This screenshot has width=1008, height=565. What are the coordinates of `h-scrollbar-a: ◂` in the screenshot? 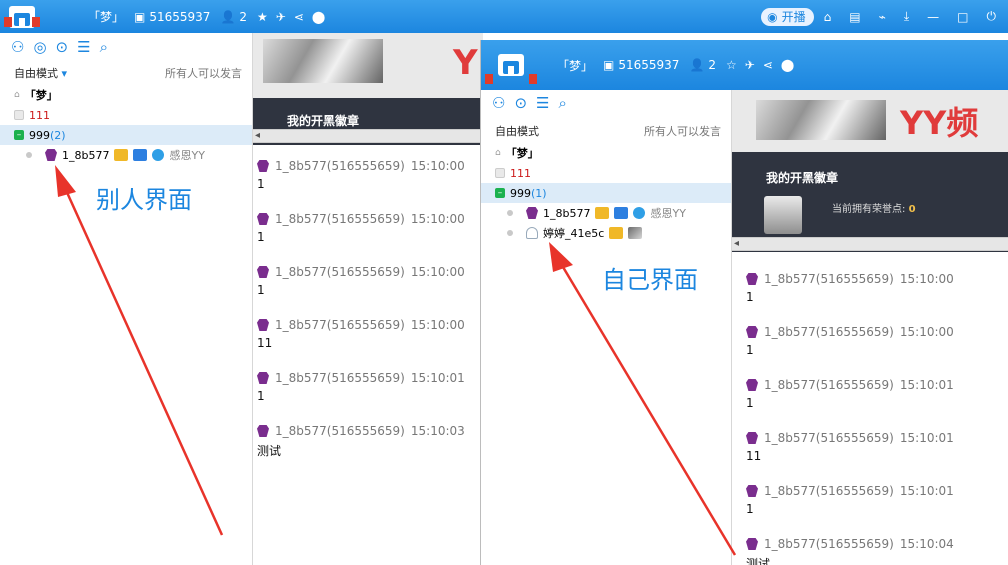 It's located at (368, 136).